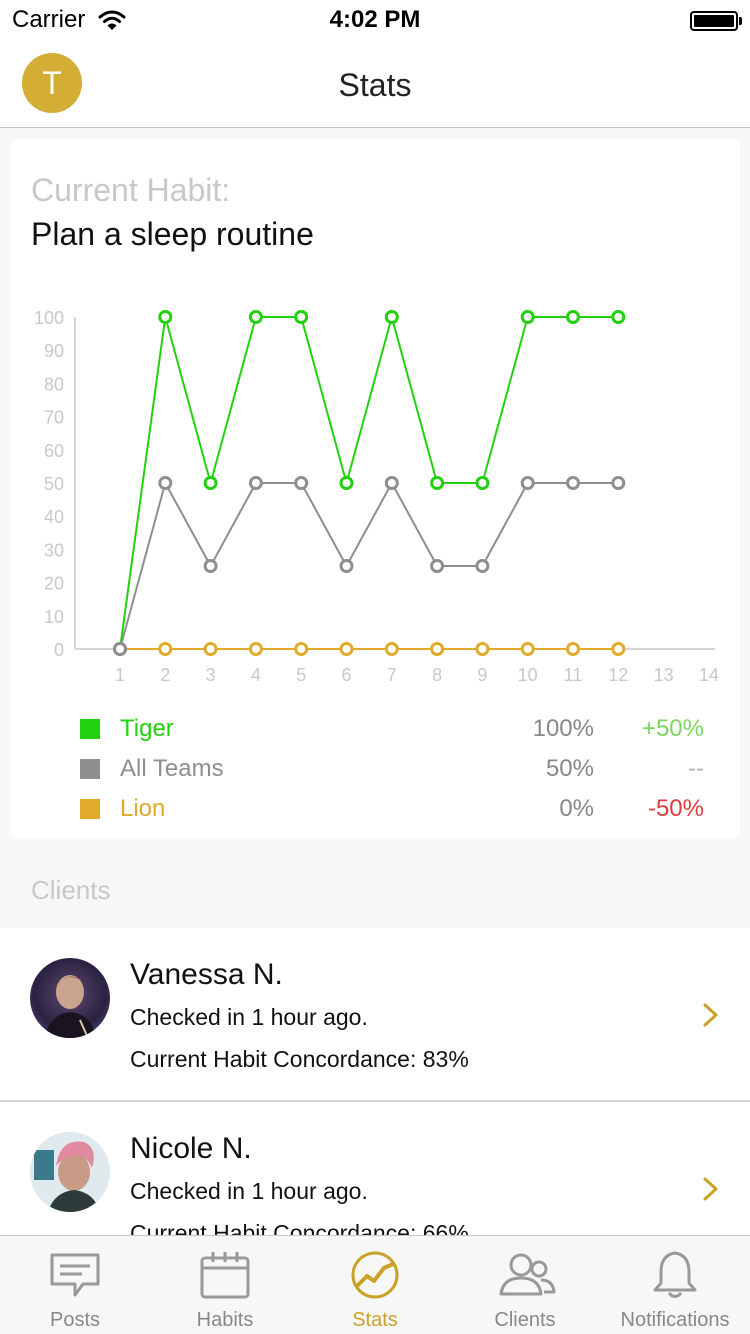  Describe the element at coordinates (525, 1320) in the screenshot. I see `tab-label-clients: Clients` at that location.